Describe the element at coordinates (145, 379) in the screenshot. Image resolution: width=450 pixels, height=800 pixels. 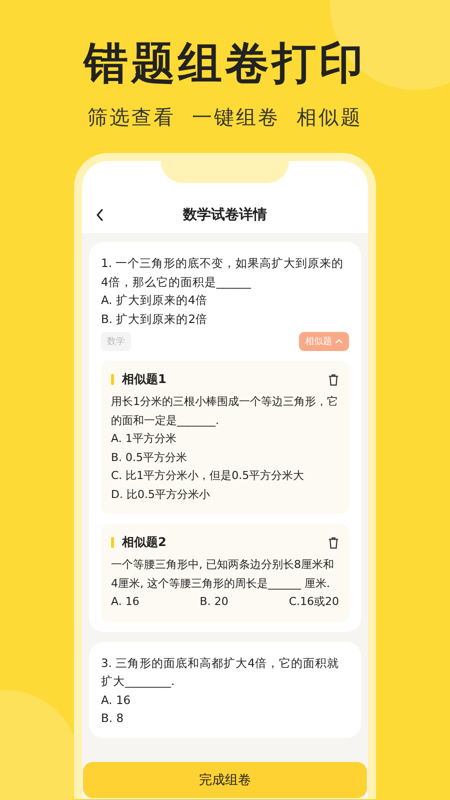
I see `similar-title: 相似题1` at that location.